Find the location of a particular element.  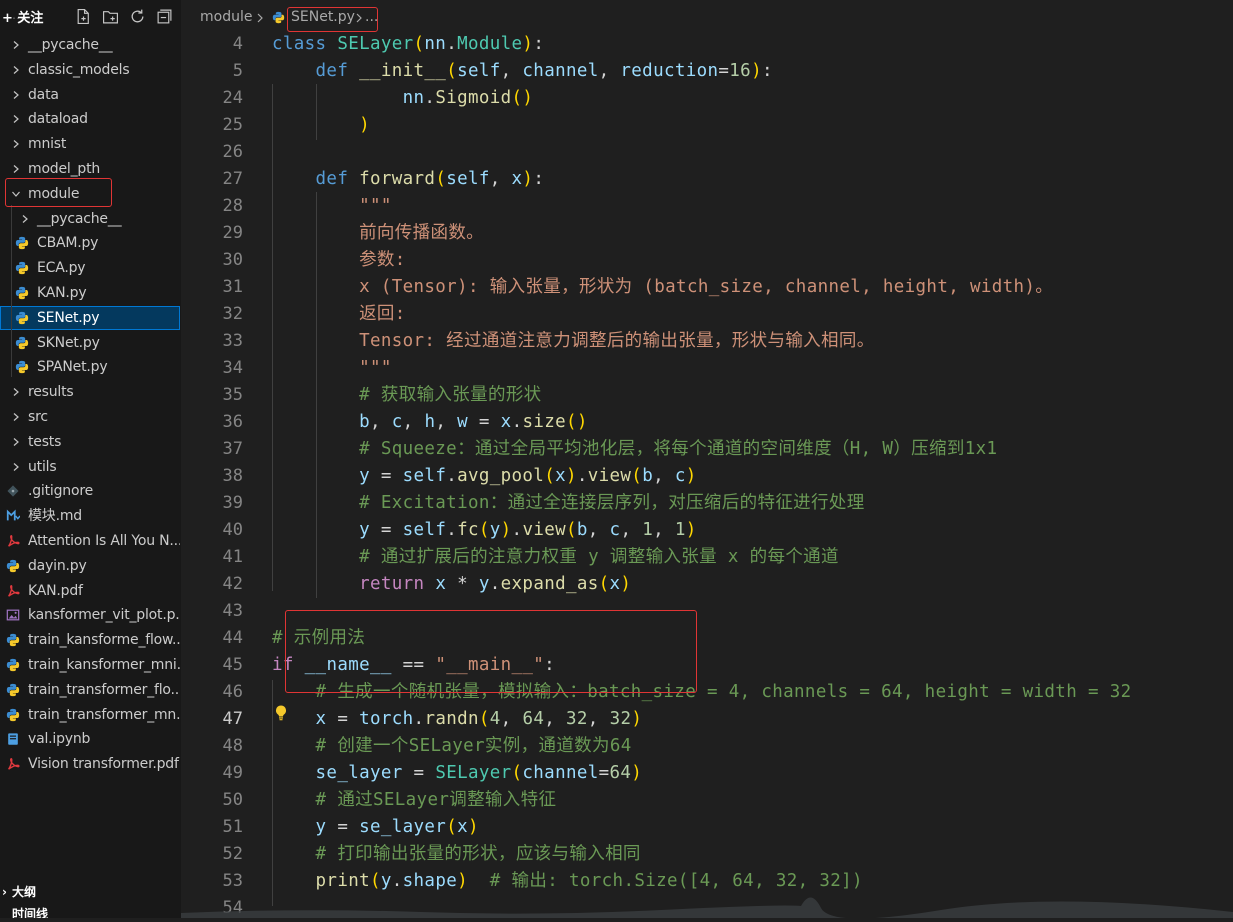

code-line: 30 参数: is located at coordinates (707, 260).